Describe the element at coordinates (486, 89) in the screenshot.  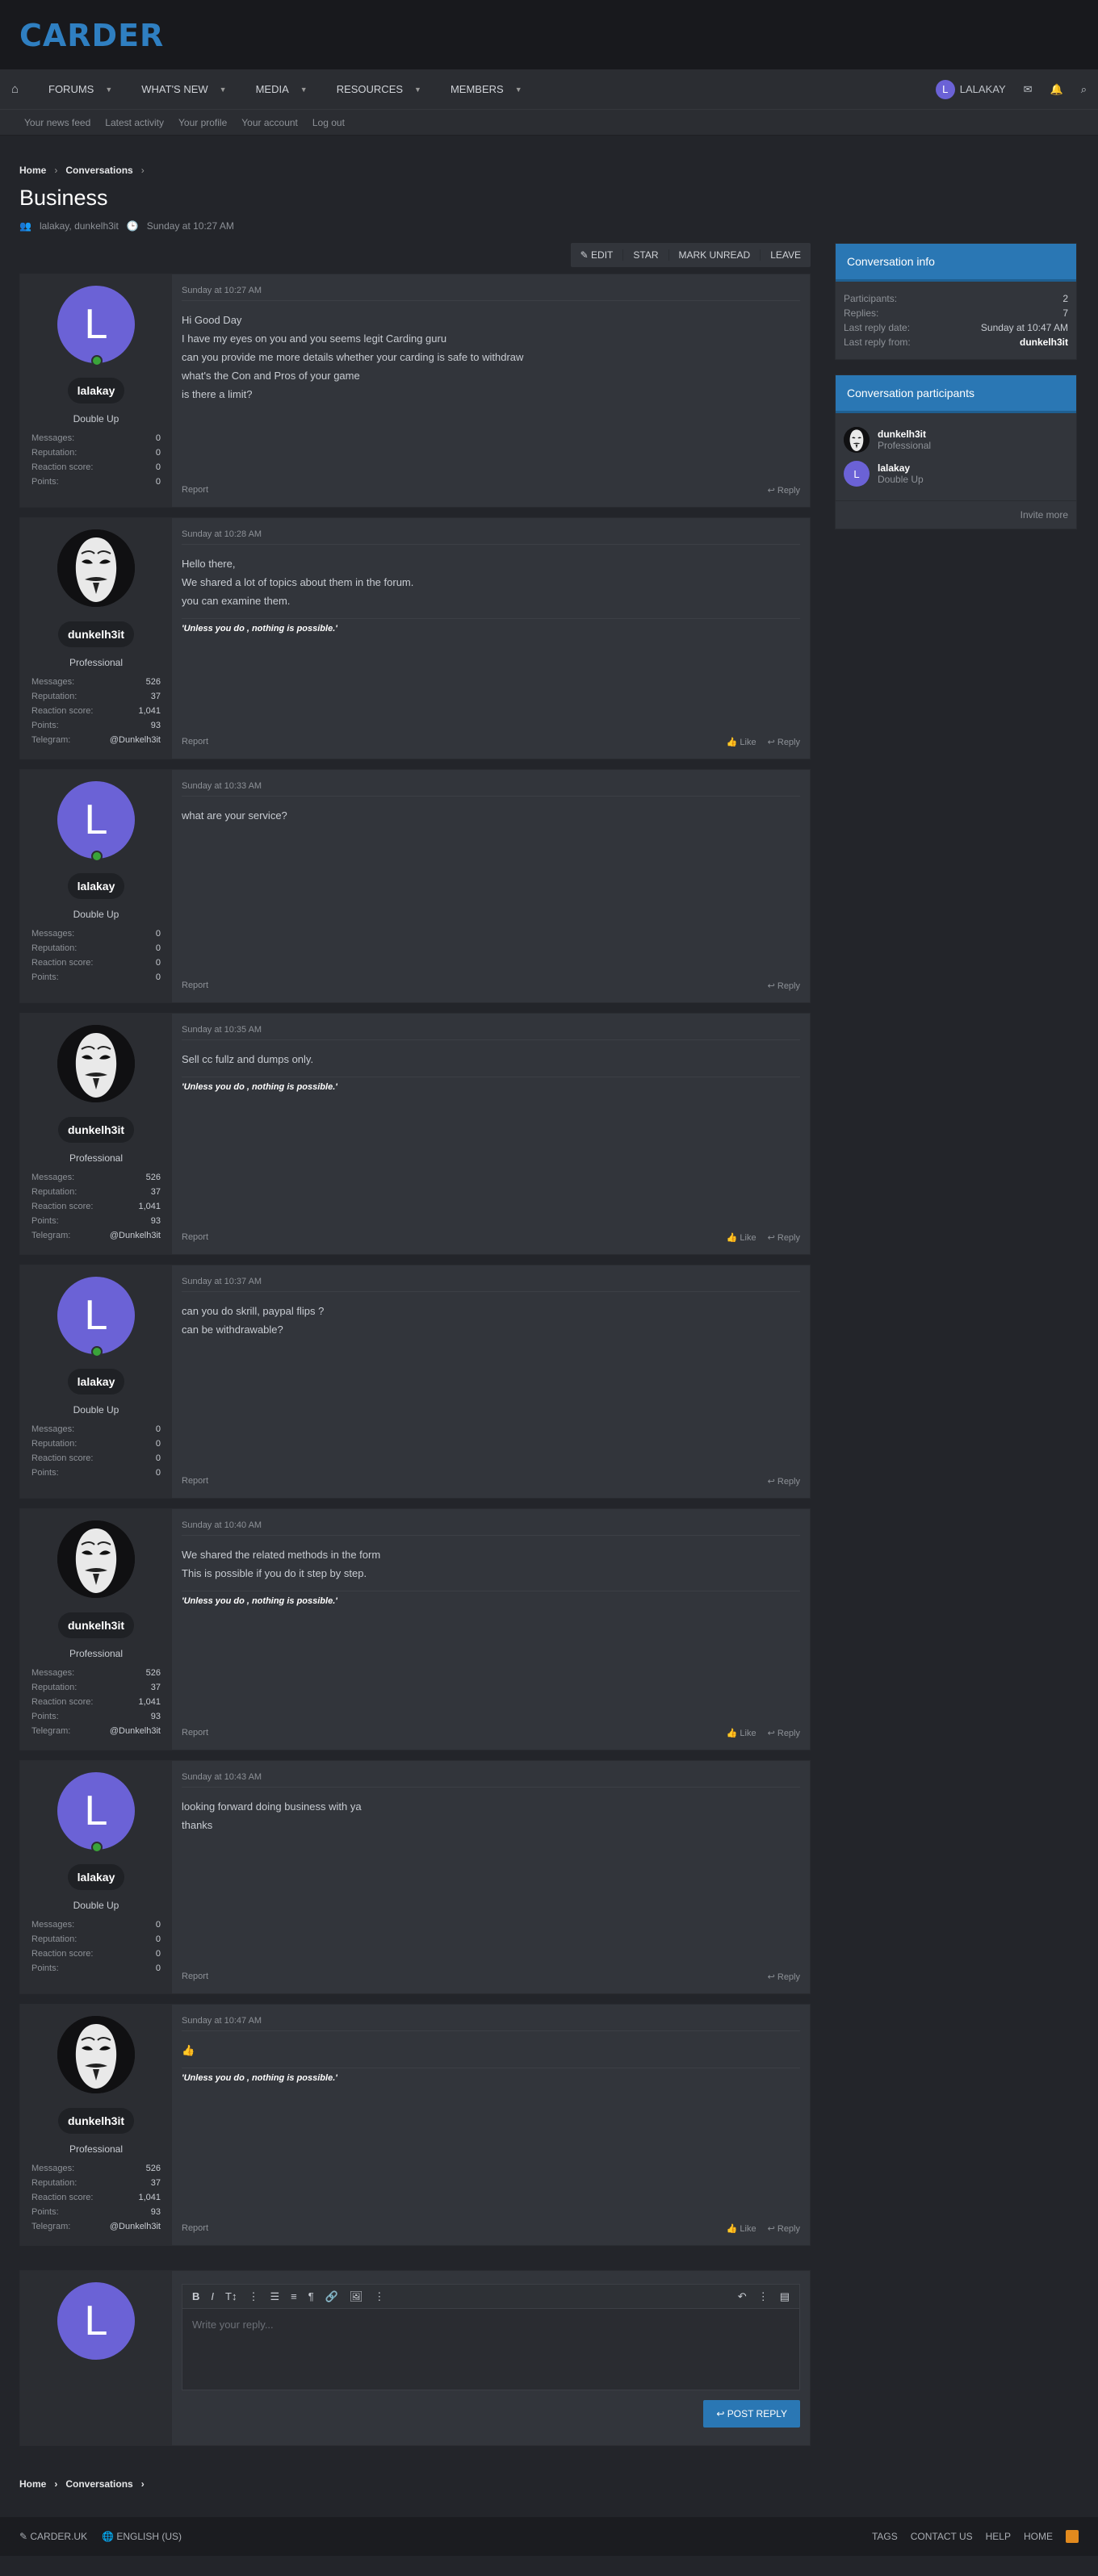
I see `nav-members: MEMBERS ▼` at that location.